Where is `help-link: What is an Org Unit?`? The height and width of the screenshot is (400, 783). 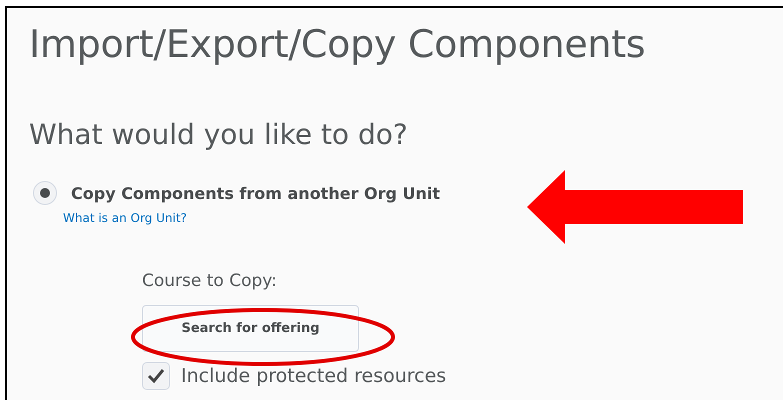
help-link: What is an Org Unit? is located at coordinates (423, 218).